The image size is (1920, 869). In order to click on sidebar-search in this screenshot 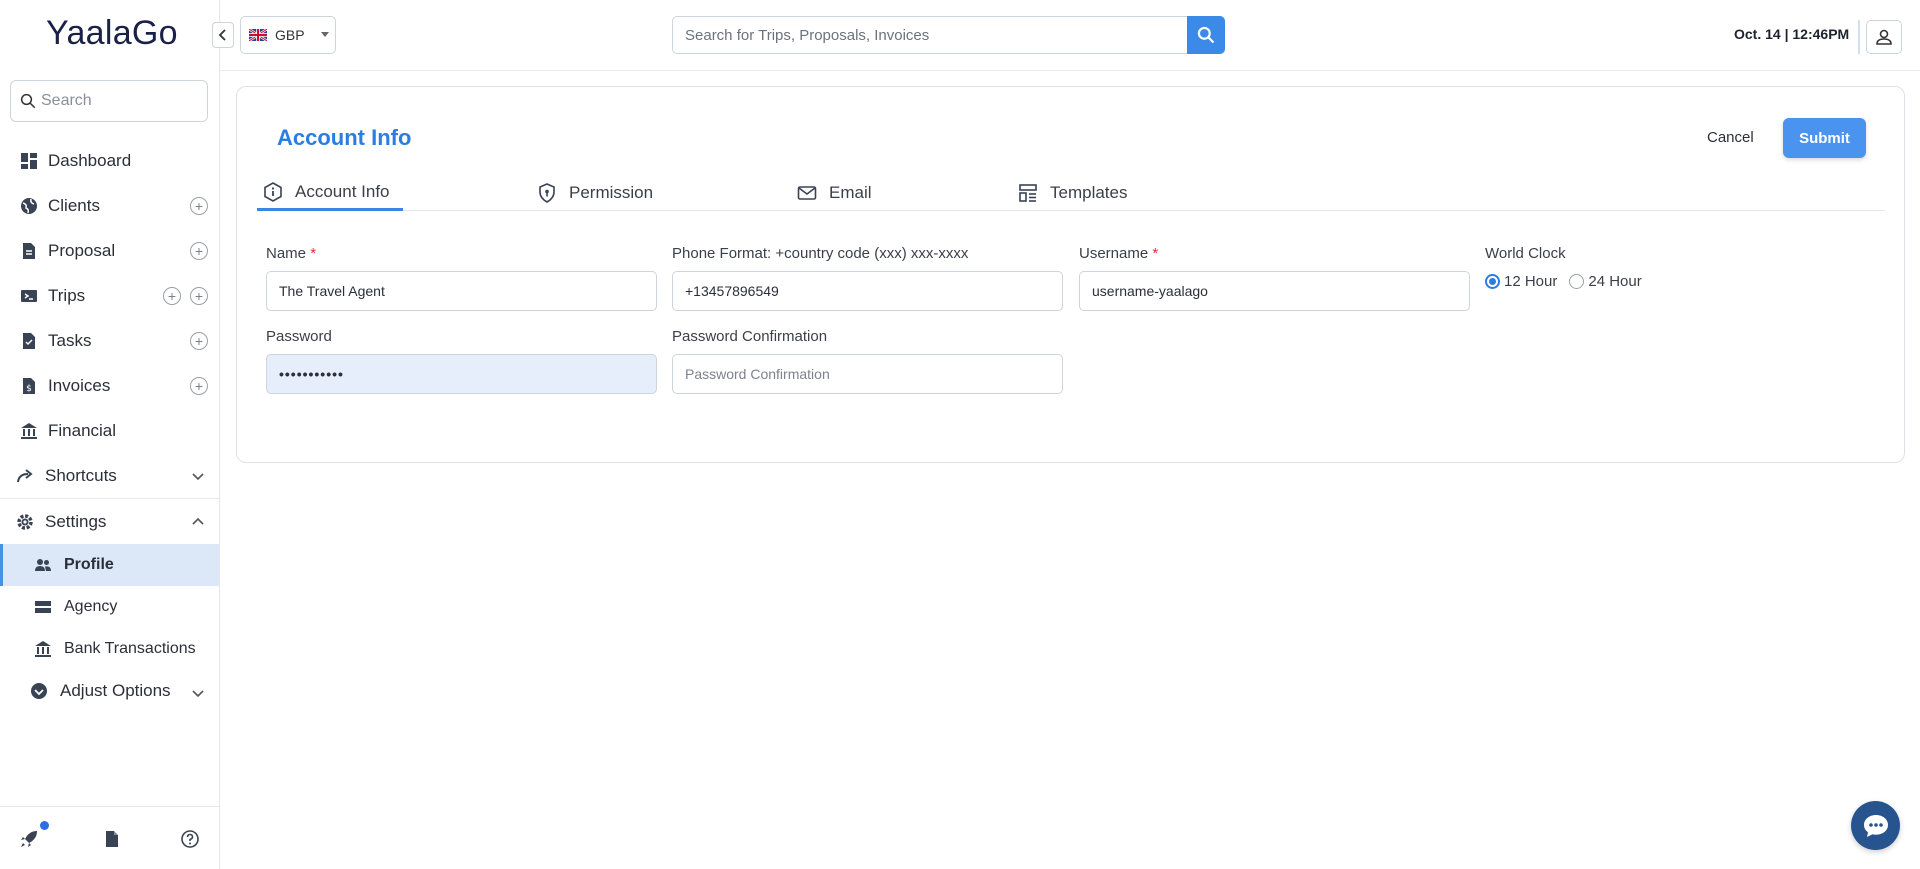, I will do `click(109, 101)`.